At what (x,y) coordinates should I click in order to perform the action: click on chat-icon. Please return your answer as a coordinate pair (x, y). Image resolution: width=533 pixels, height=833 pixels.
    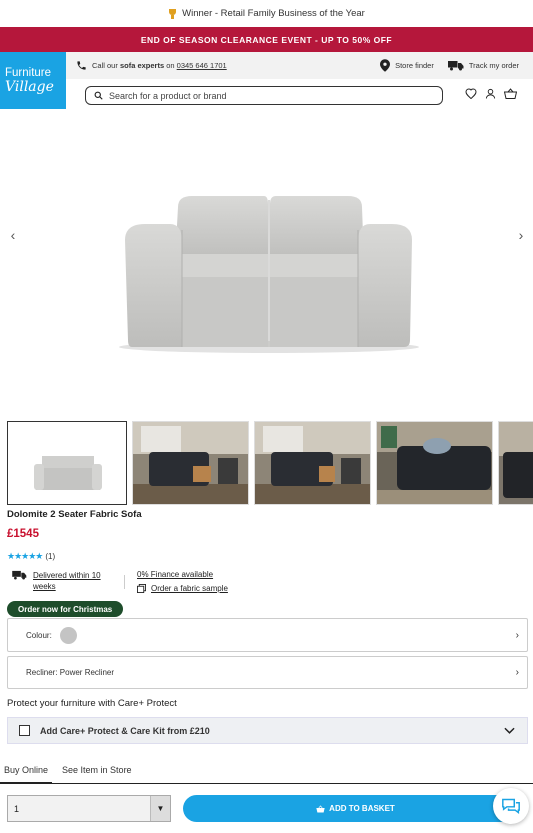
    Looking at the image, I should click on (511, 806).